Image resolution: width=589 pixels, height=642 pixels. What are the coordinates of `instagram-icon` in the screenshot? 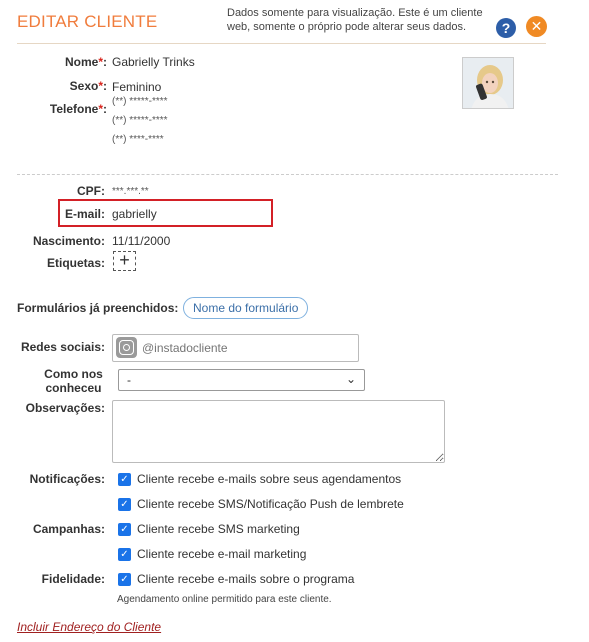 It's located at (126, 347).